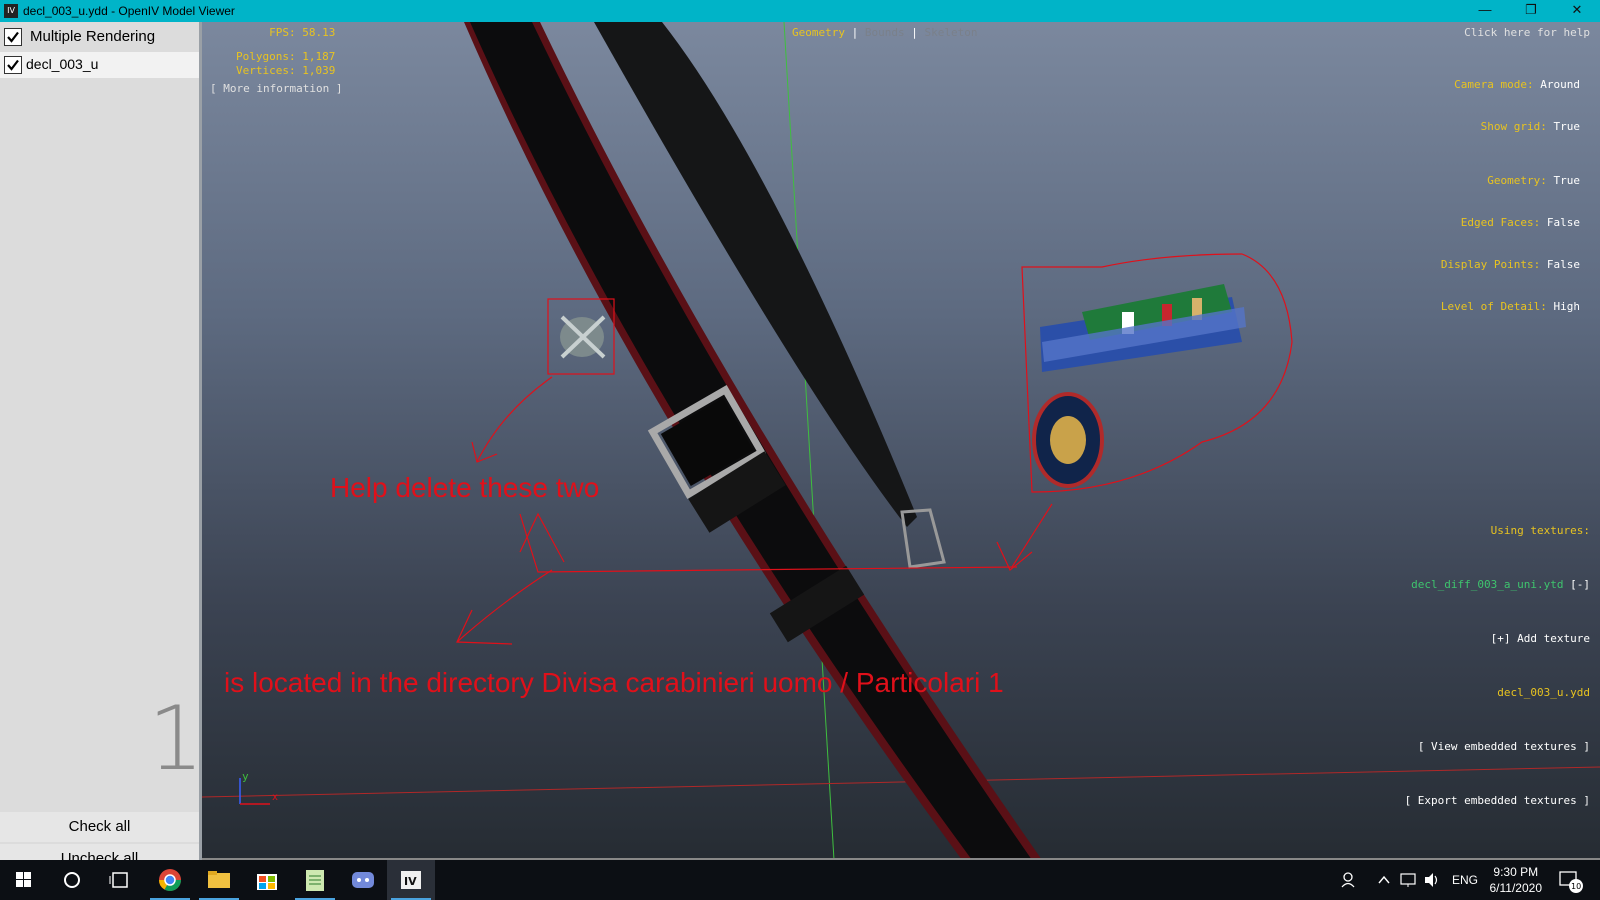 Image resolution: width=1600 pixels, height=900 pixels. Describe the element at coordinates (1485, 11) in the screenshot. I see `minimize-button: —` at that location.